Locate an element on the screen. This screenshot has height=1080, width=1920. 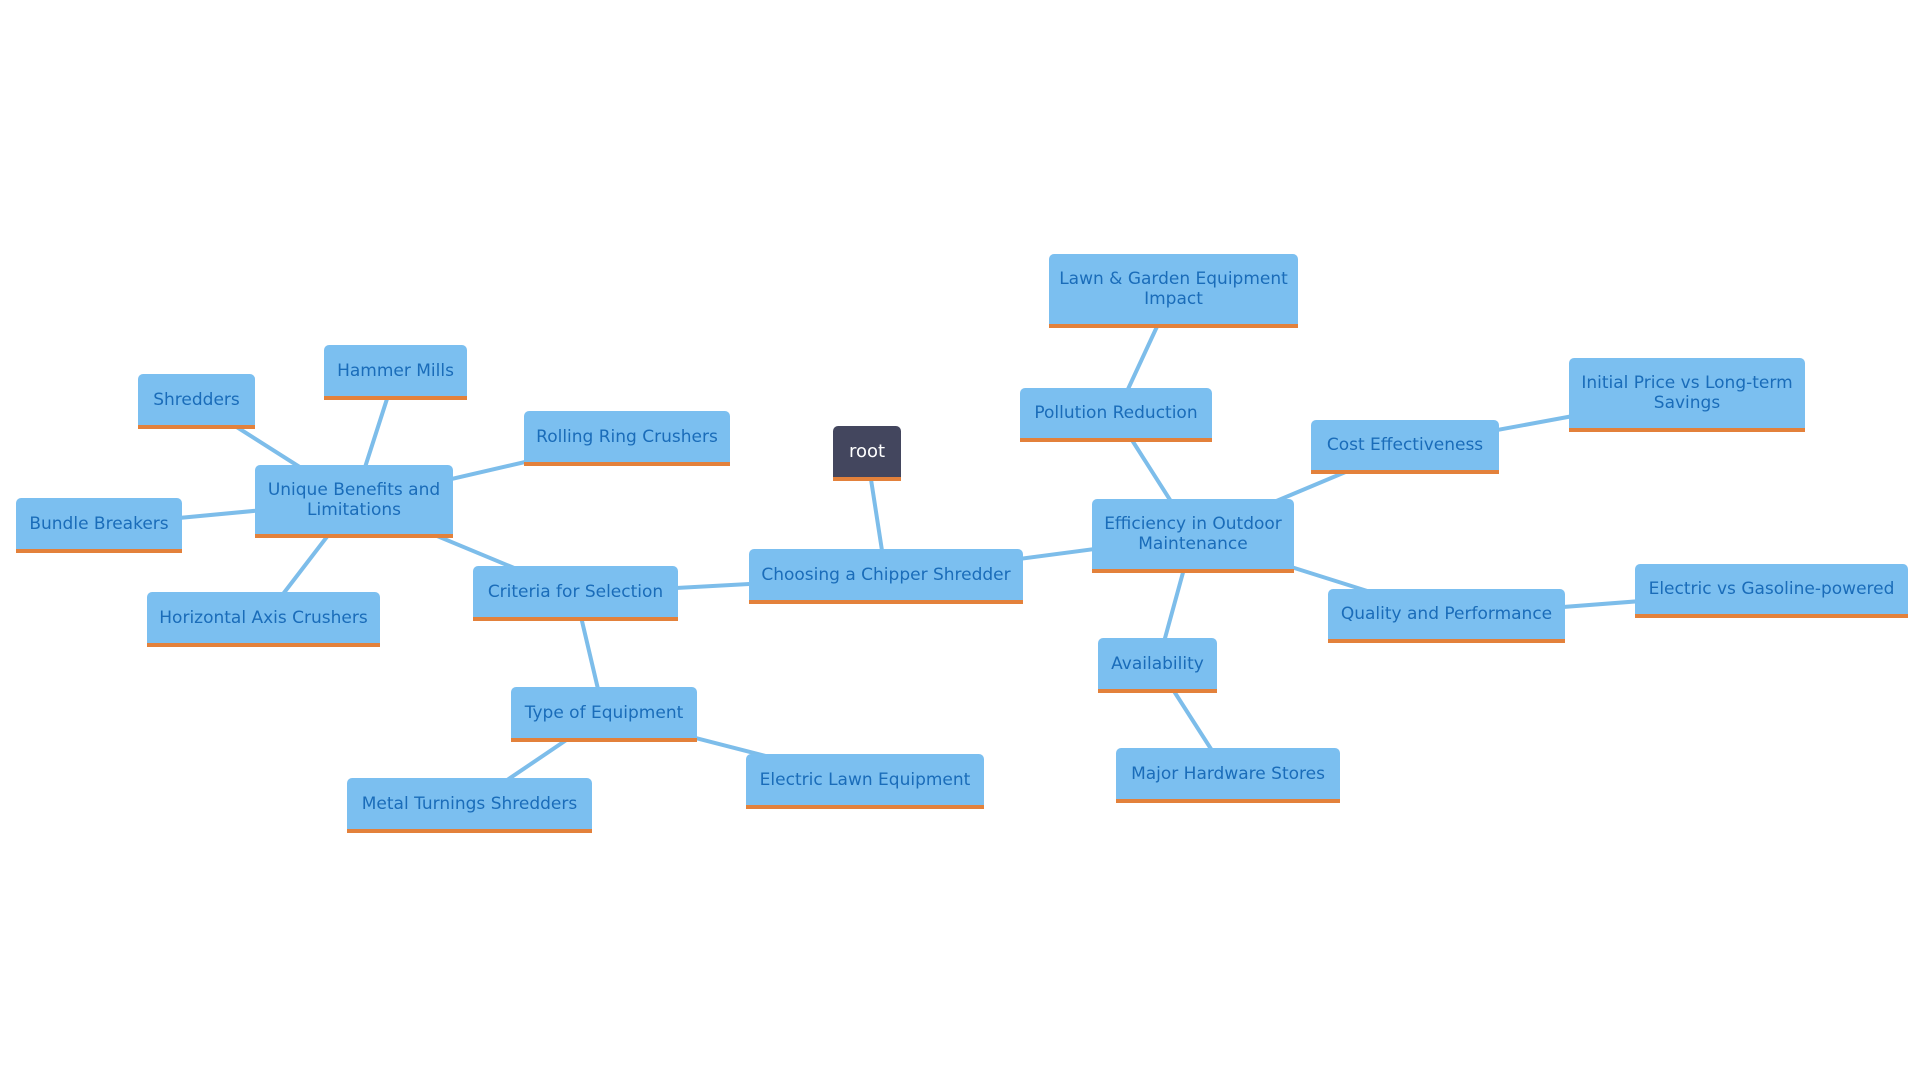
node-electric-lawn-equipment: Electric Lawn Equipment is located at coordinates (865, 781).